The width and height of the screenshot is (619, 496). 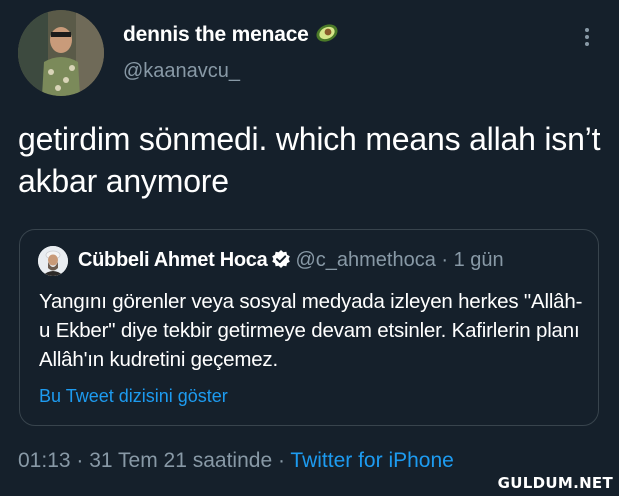 I want to click on author-handle: @kaanavcu_, so click(x=181, y=71).